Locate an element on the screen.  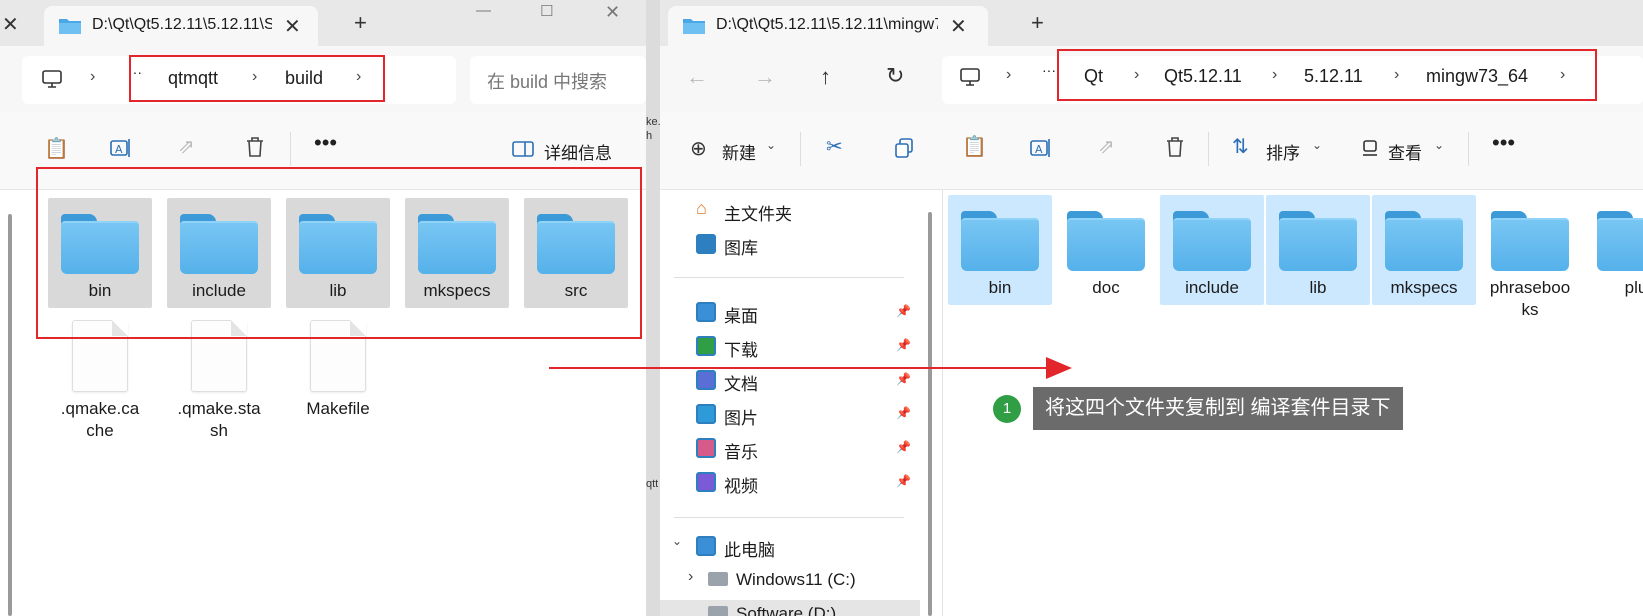
folder-icon is located at coordinates (219, 242).